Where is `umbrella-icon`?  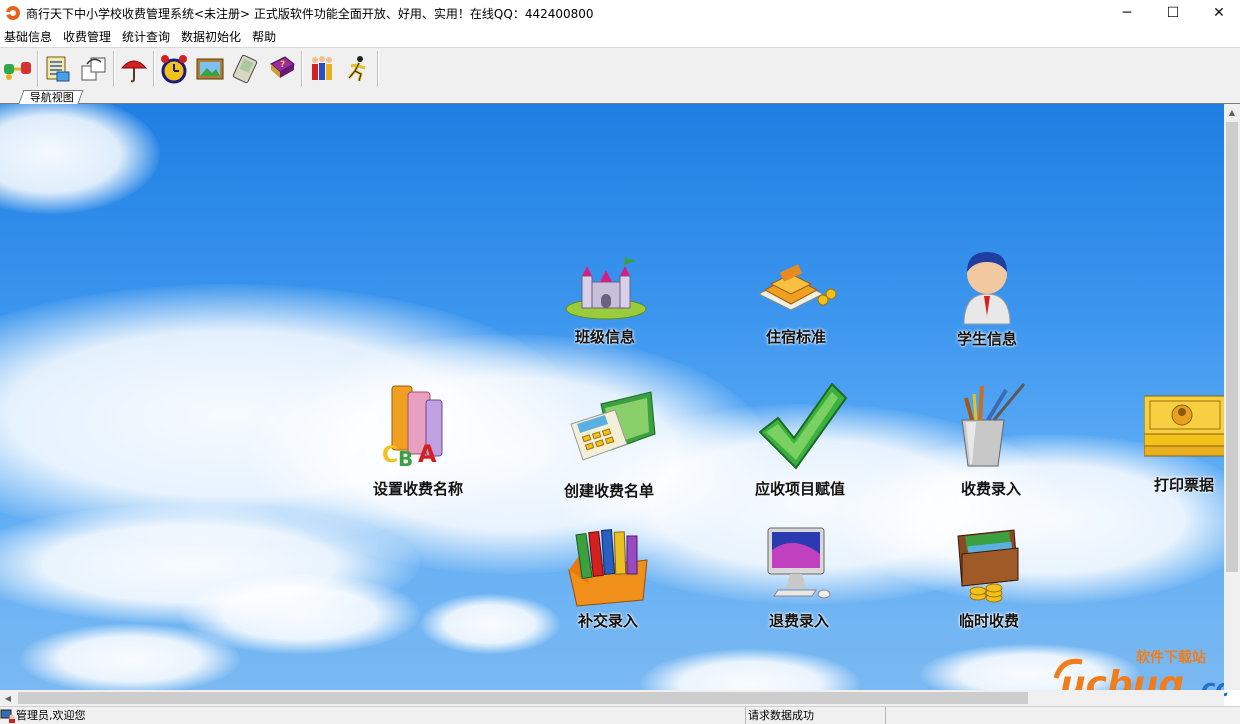
umbrella-icon is located at coordinates (134, 69).